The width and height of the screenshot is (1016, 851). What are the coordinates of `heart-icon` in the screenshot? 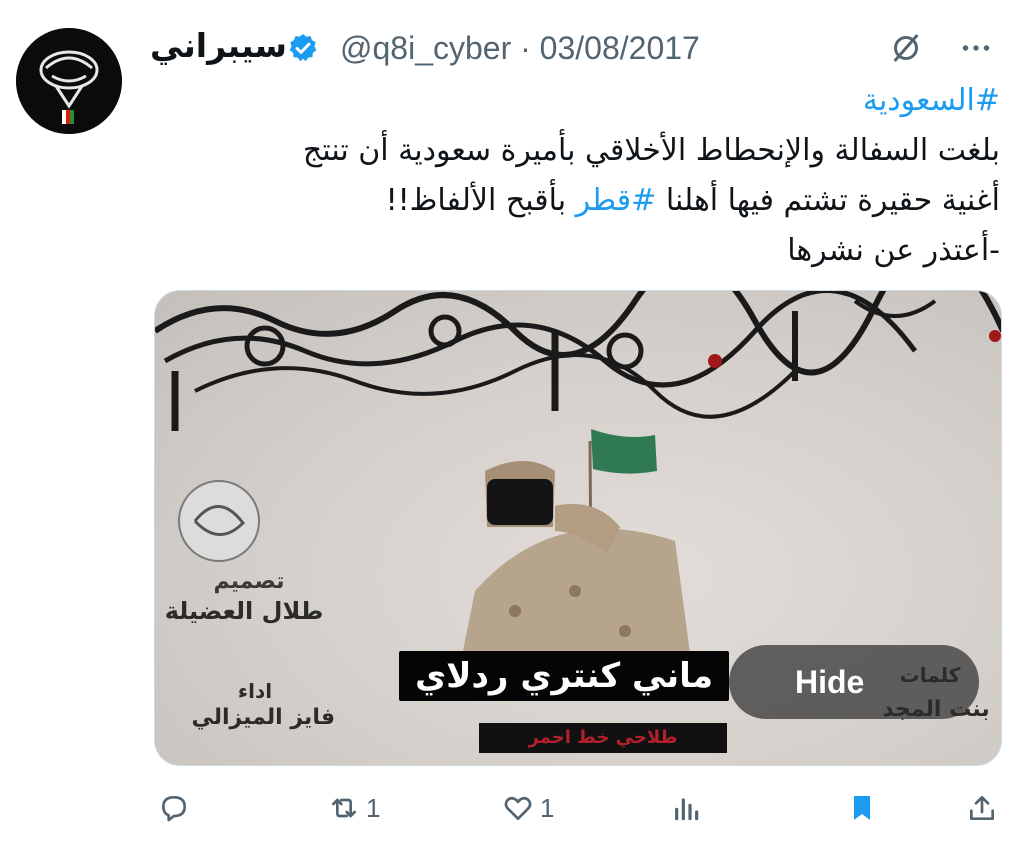 It's located at (518, 808).